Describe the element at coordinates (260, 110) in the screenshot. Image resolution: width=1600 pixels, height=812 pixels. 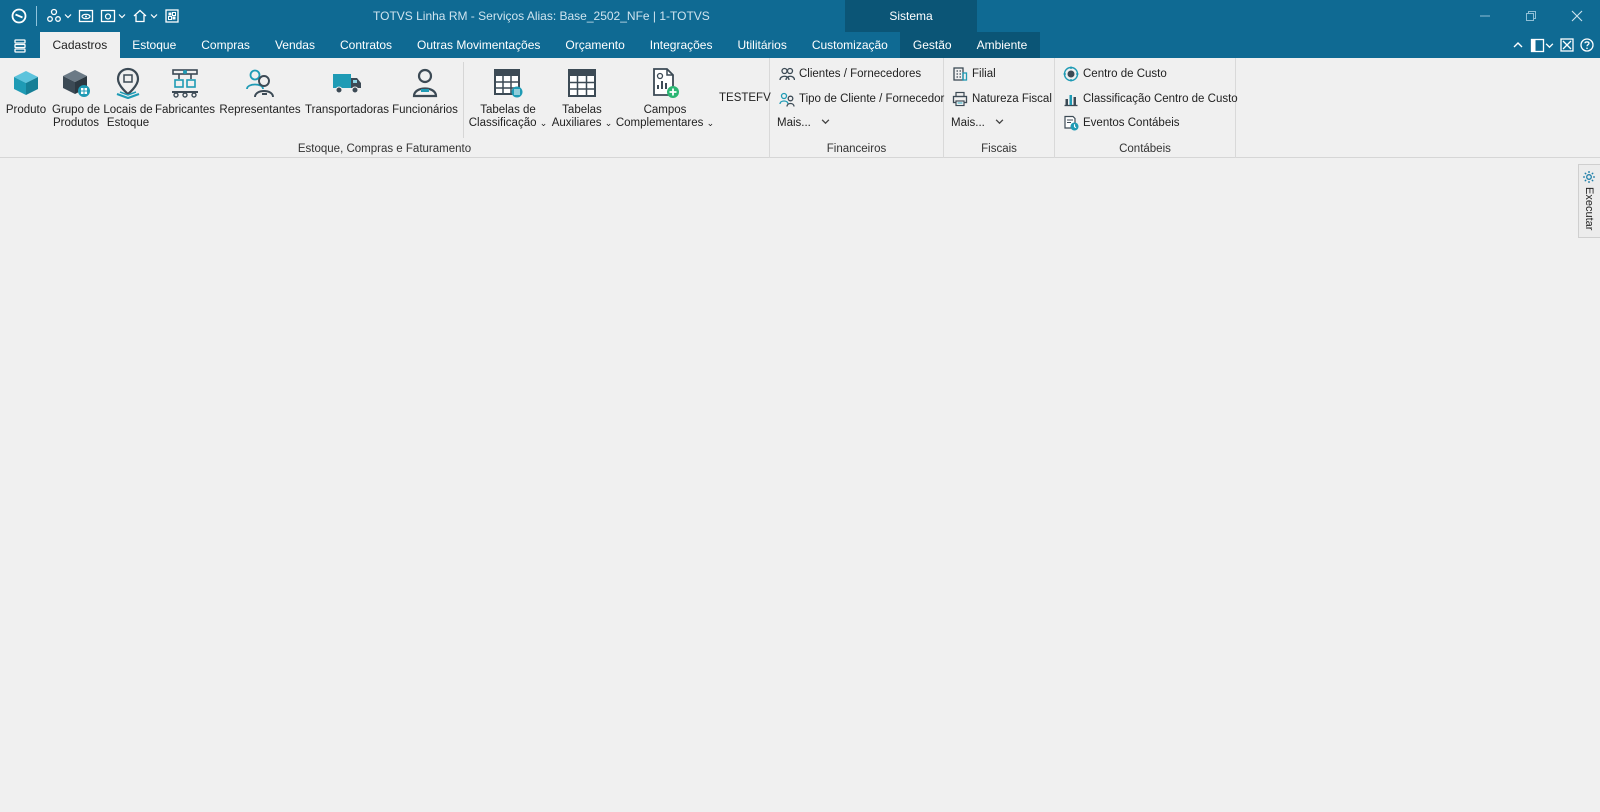
I see `representantes-label: Representantes` at that location.